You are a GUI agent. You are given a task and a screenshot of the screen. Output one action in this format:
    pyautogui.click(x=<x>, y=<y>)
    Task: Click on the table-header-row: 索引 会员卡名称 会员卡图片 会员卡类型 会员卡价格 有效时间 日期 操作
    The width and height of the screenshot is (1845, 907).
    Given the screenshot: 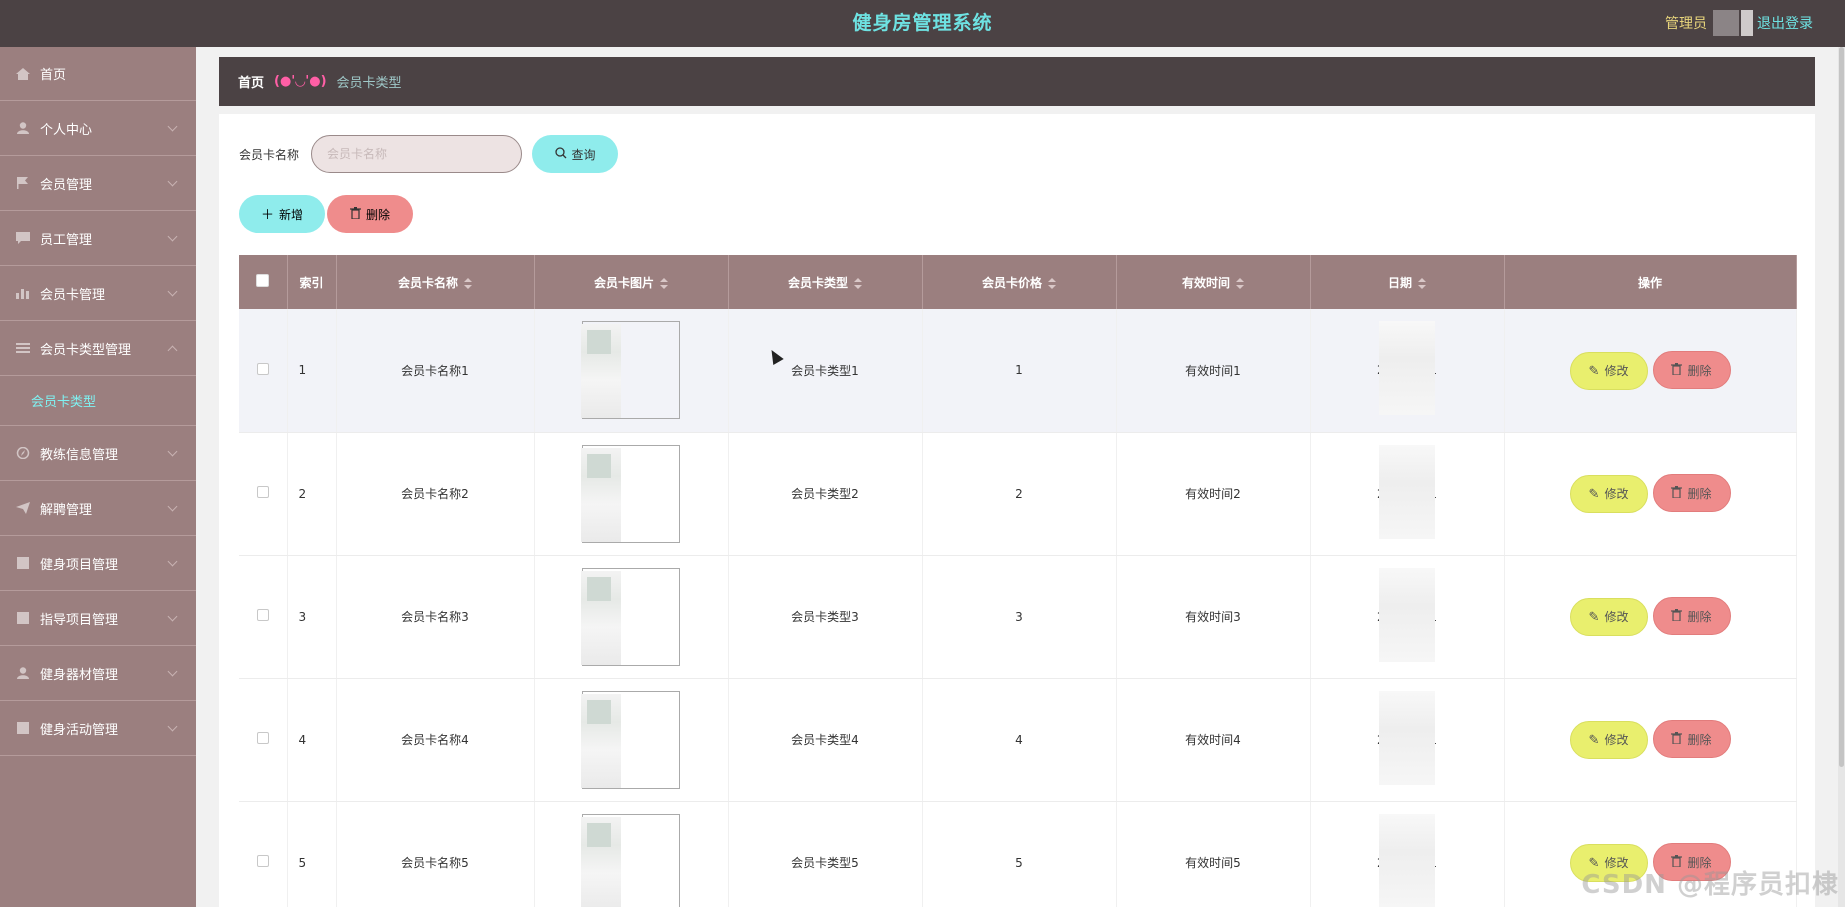 What is the action you would take?
    pyautogui.click(x=1018, y=282)
    